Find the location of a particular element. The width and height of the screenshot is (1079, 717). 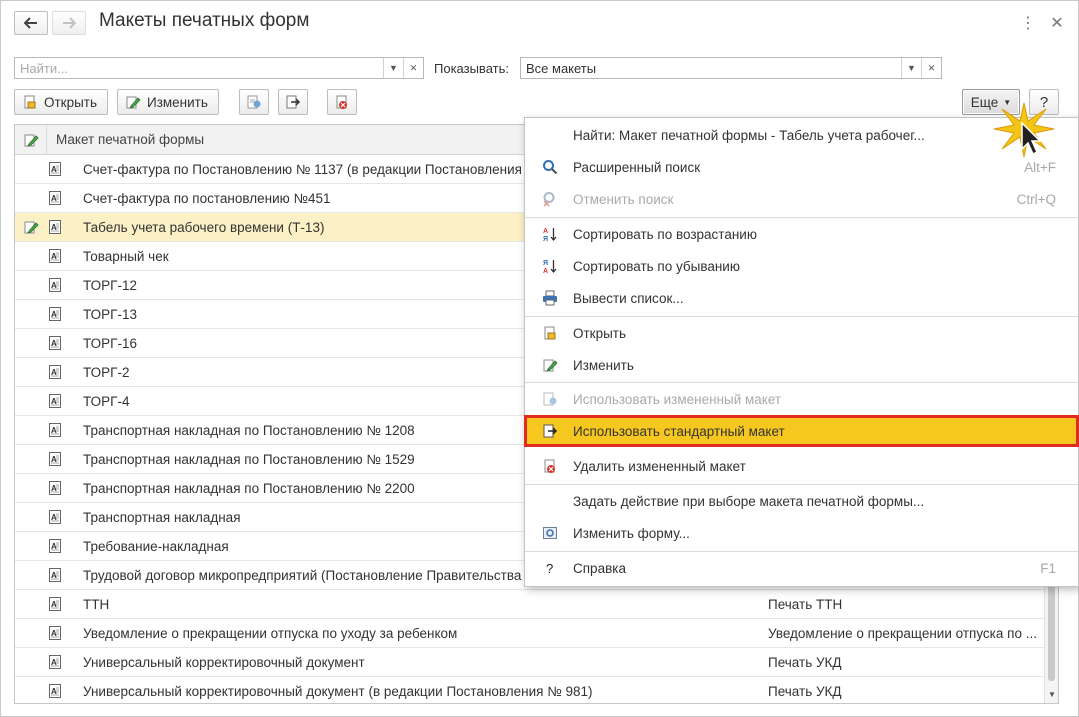

menu-item: ? Справка F1 is located at coordinates (801, 568).